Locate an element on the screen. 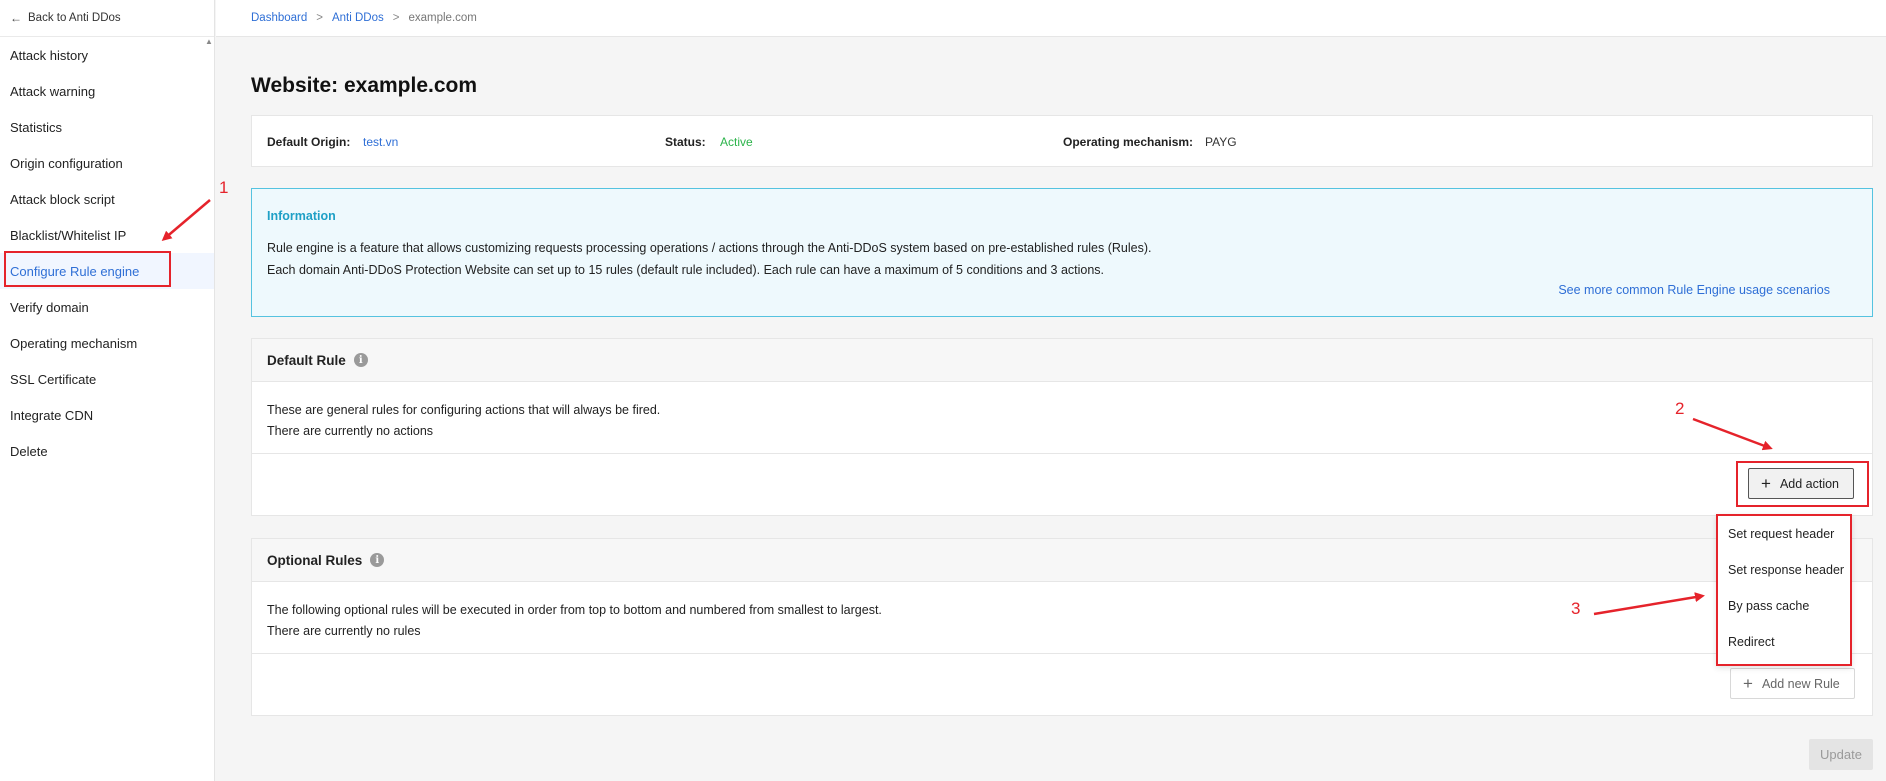 The height and width of the screenshot is (781, 1886). option-redirect: Redirect is located at coordinates (1784, 642).